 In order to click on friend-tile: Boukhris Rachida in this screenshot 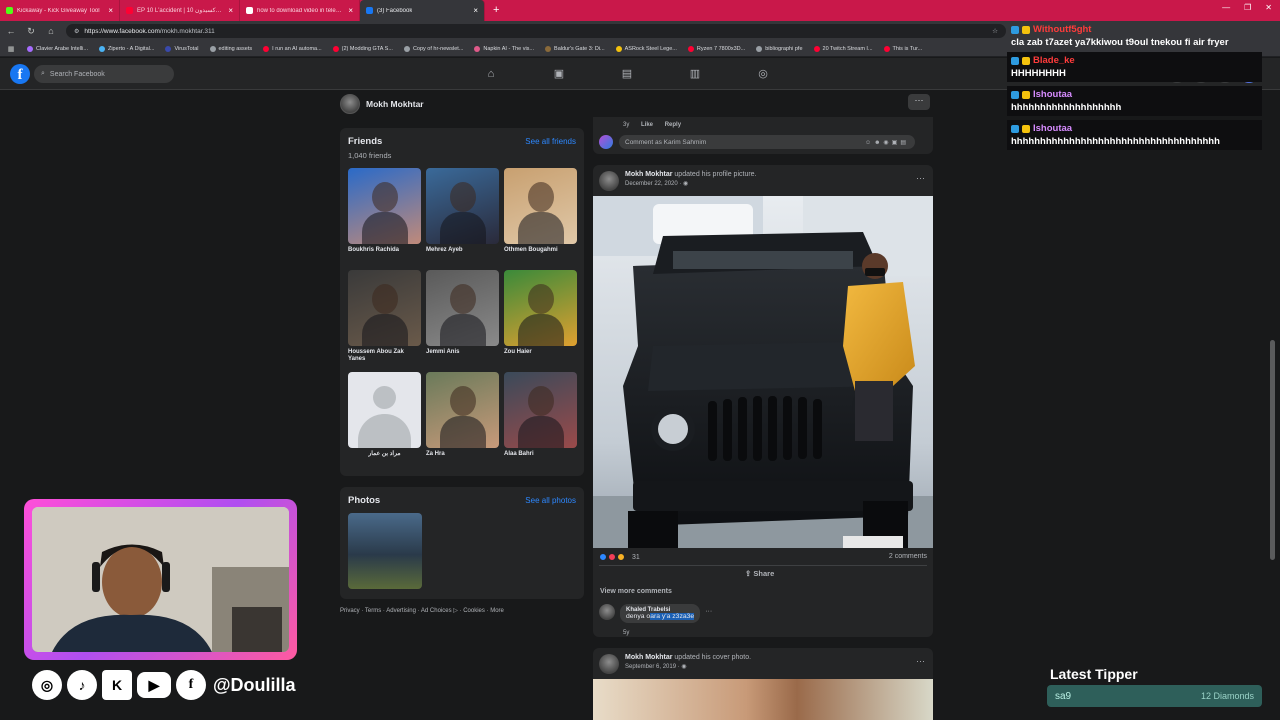, I will do `click(384, 219)`.